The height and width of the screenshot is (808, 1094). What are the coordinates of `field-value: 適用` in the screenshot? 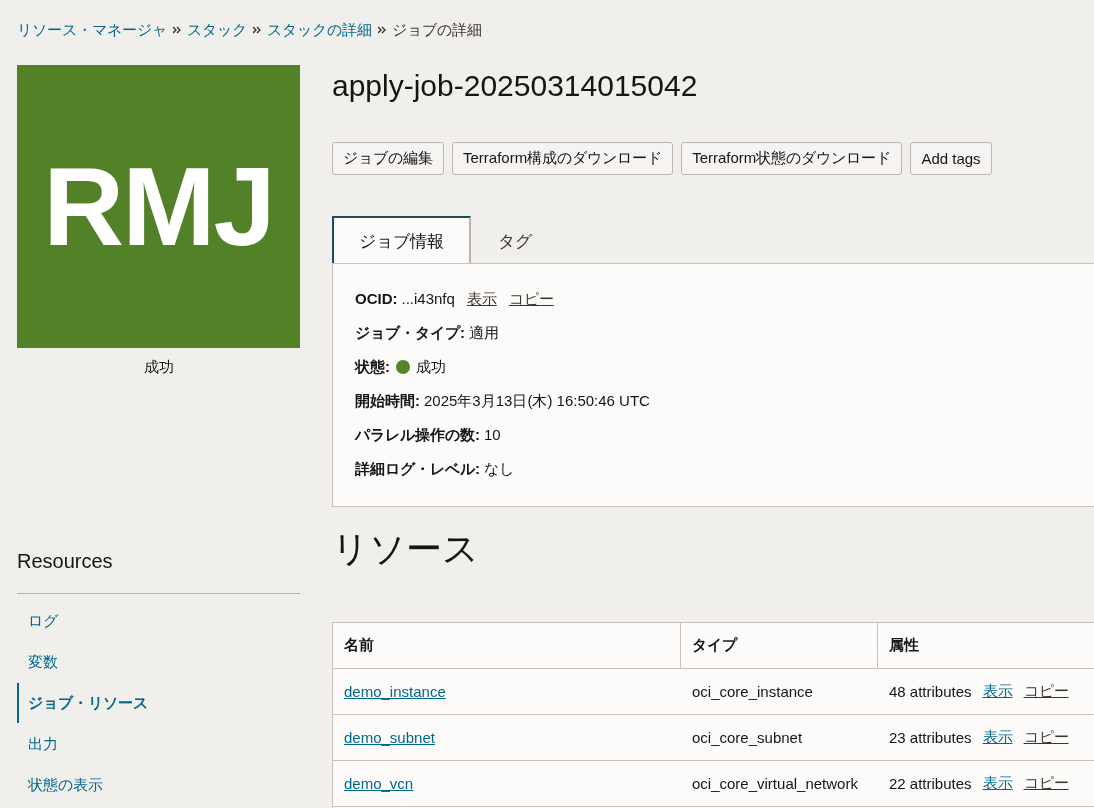 It's located at (484, 333).